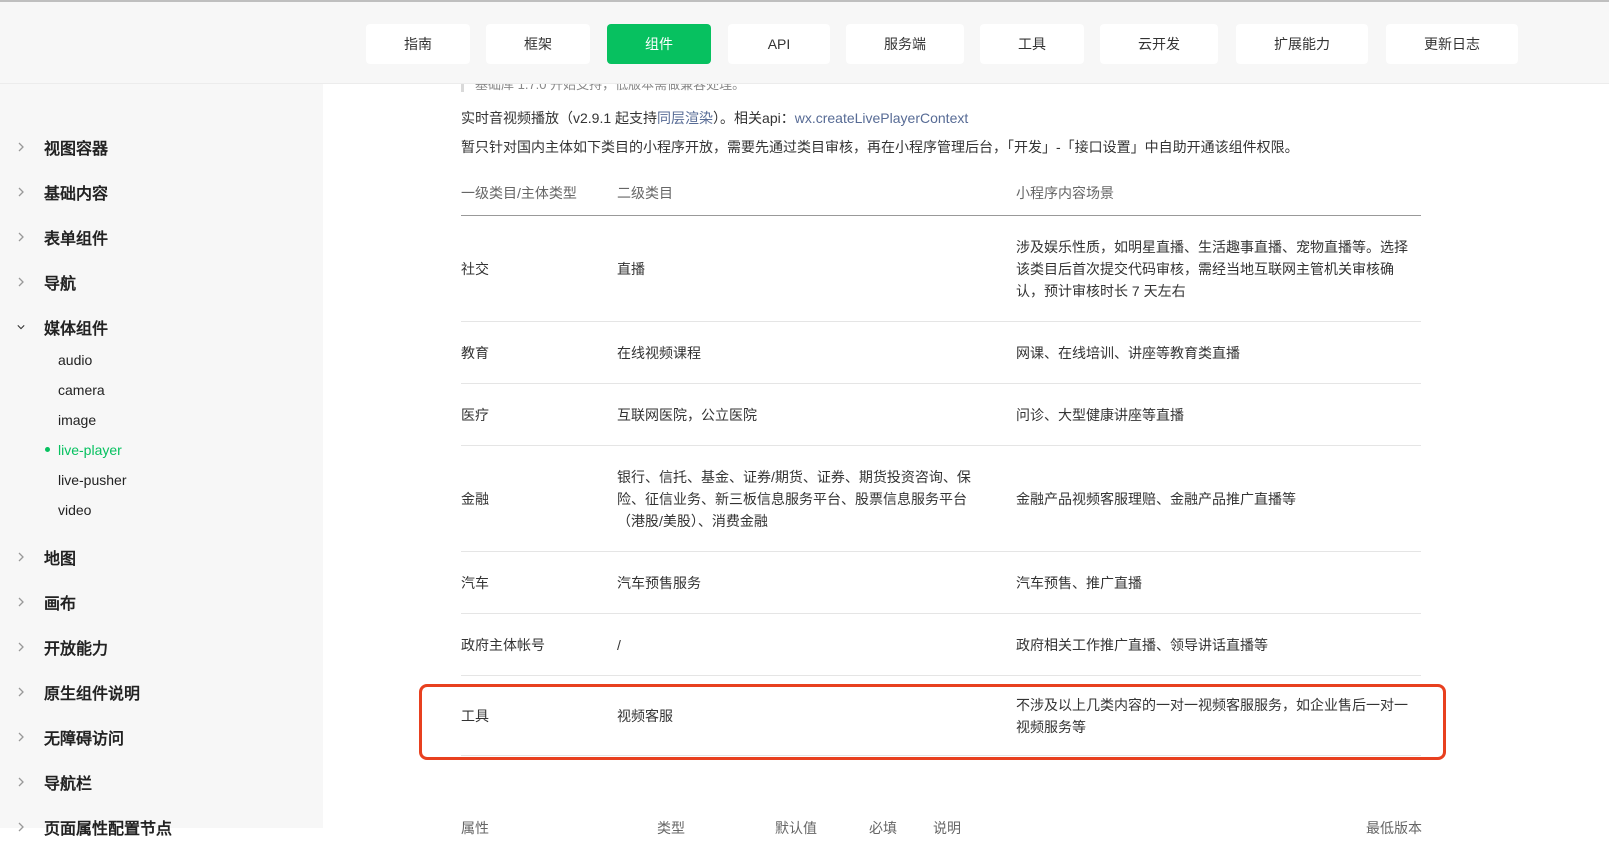  What do you see at coordinates (92, 480) in the screenshot?
I see `sidebar-item-live-pusher: live-pusher` at bounding box center [92, 480].